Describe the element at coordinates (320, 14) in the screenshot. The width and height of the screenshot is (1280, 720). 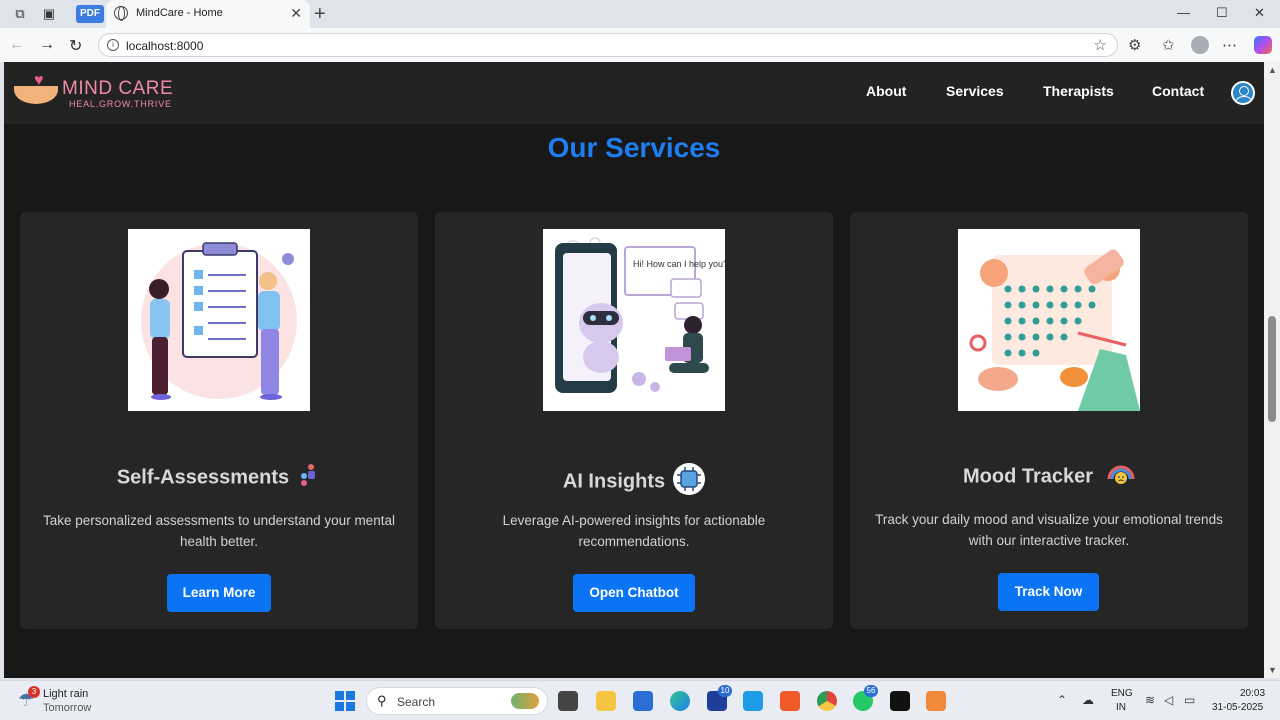
I see `new-tab-button: +` at that location.